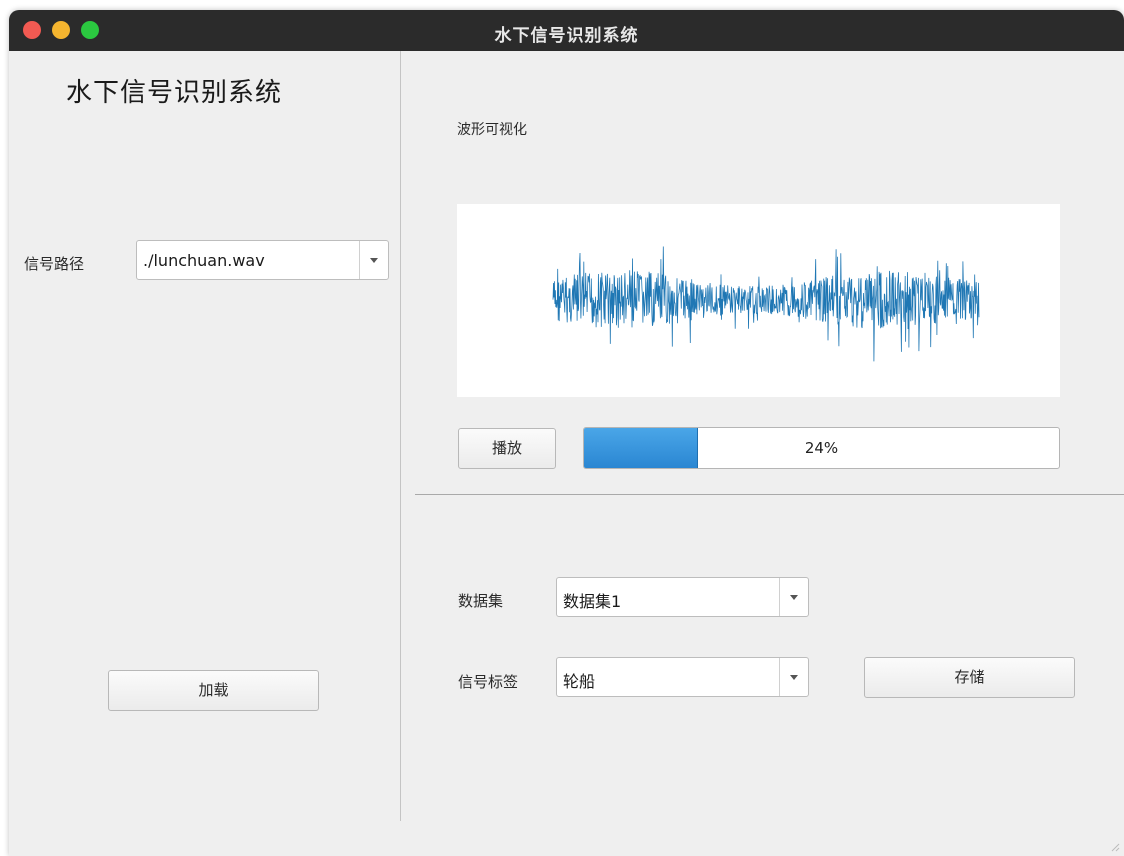 The width and height of the screenshot is (1124, 856). I want to click on waveform-label: 波形可视化, so click(492, 130).